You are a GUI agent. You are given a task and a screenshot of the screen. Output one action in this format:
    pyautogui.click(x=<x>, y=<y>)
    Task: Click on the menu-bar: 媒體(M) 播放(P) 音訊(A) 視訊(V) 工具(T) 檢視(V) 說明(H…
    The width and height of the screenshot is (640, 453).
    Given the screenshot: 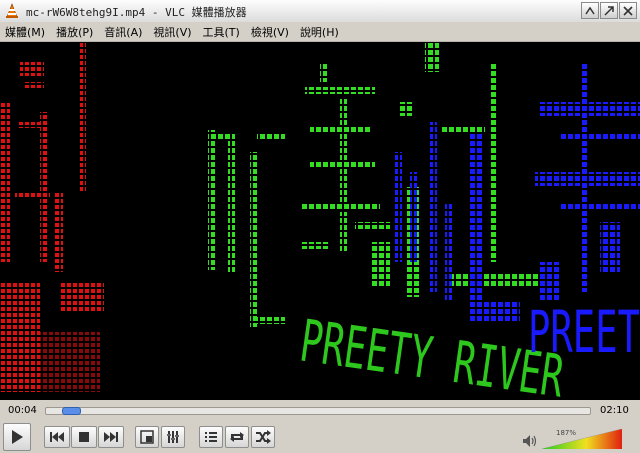 What is the action you would take?
    pyautogui.click(x=320, y=32)
    